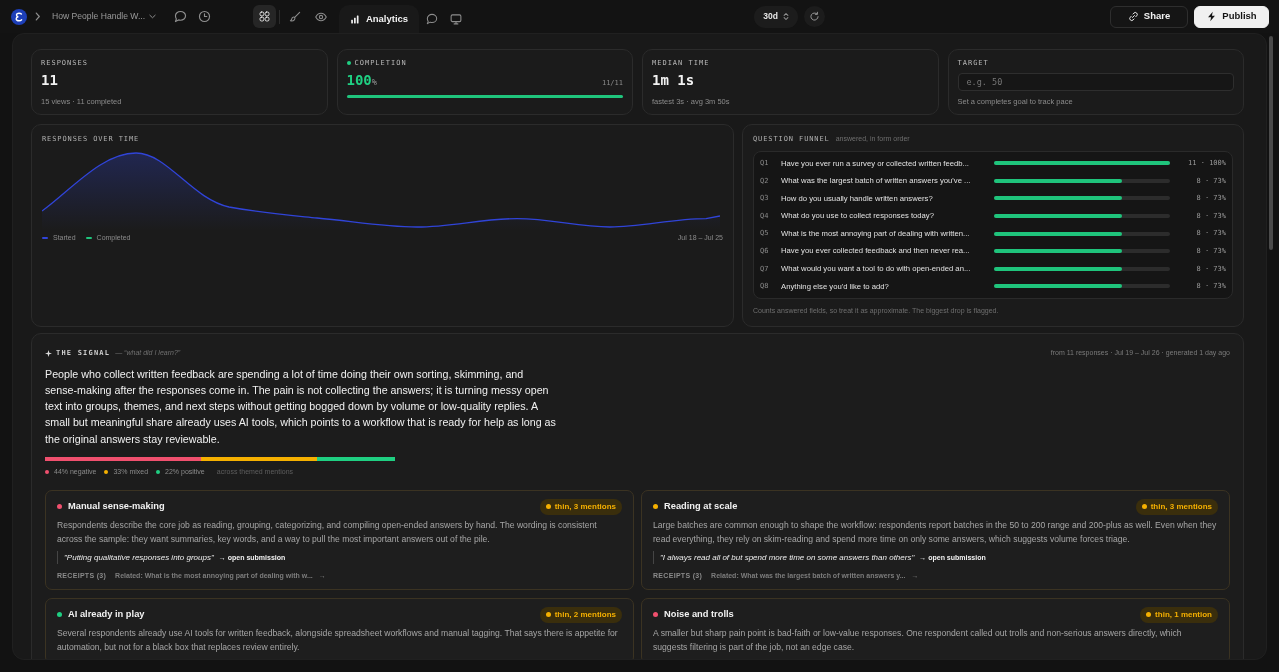  Describe the element at coordinates (355, 19) in the screenshot. I see `bar-chart-icon` at that location.